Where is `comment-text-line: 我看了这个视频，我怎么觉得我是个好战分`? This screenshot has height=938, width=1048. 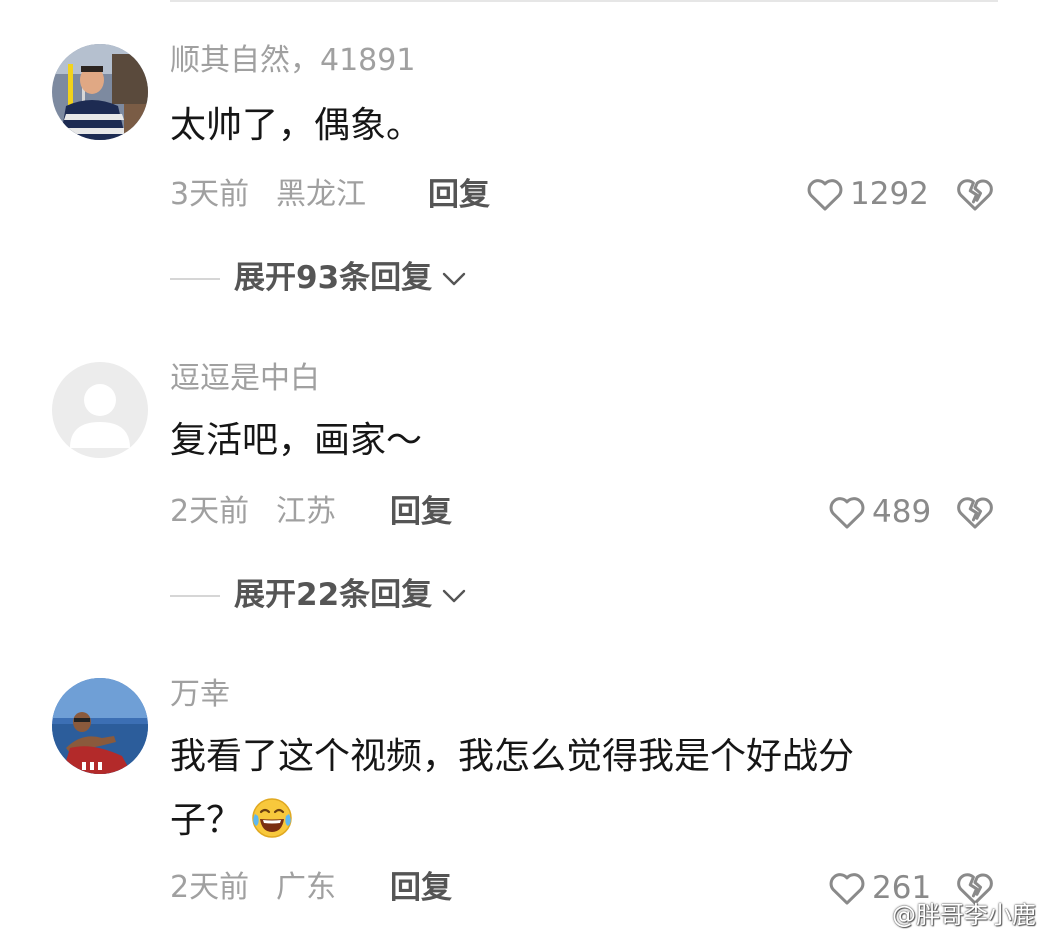
comment-text-line: 我看了这个视频，我怎么觉得我是个好战分 is located at coordinates (512, 756).